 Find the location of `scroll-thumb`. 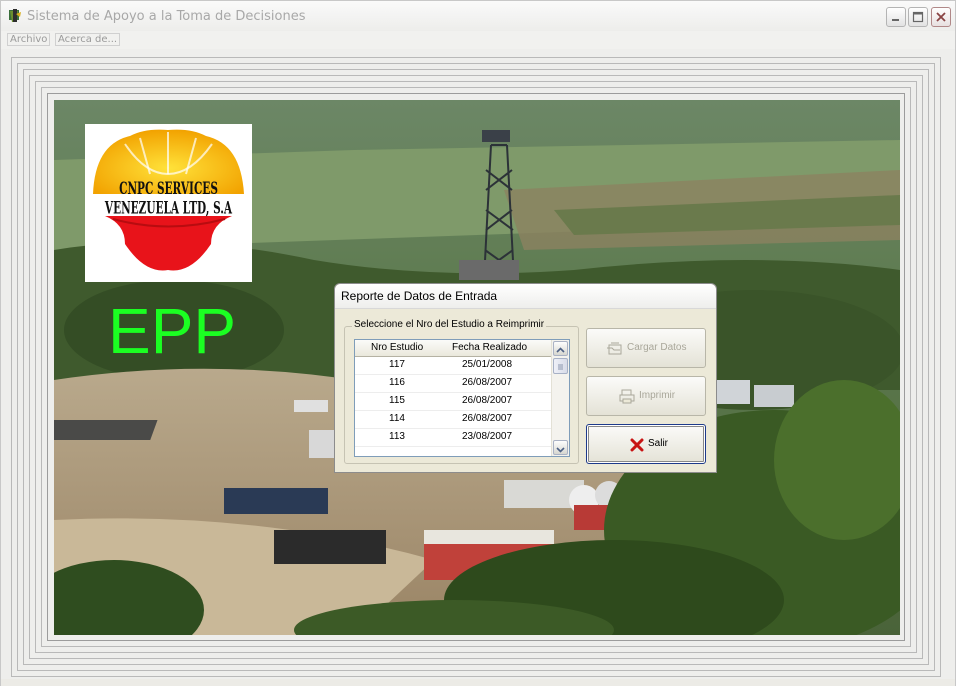

scroll-thumb is located at coordinates (560, 366).